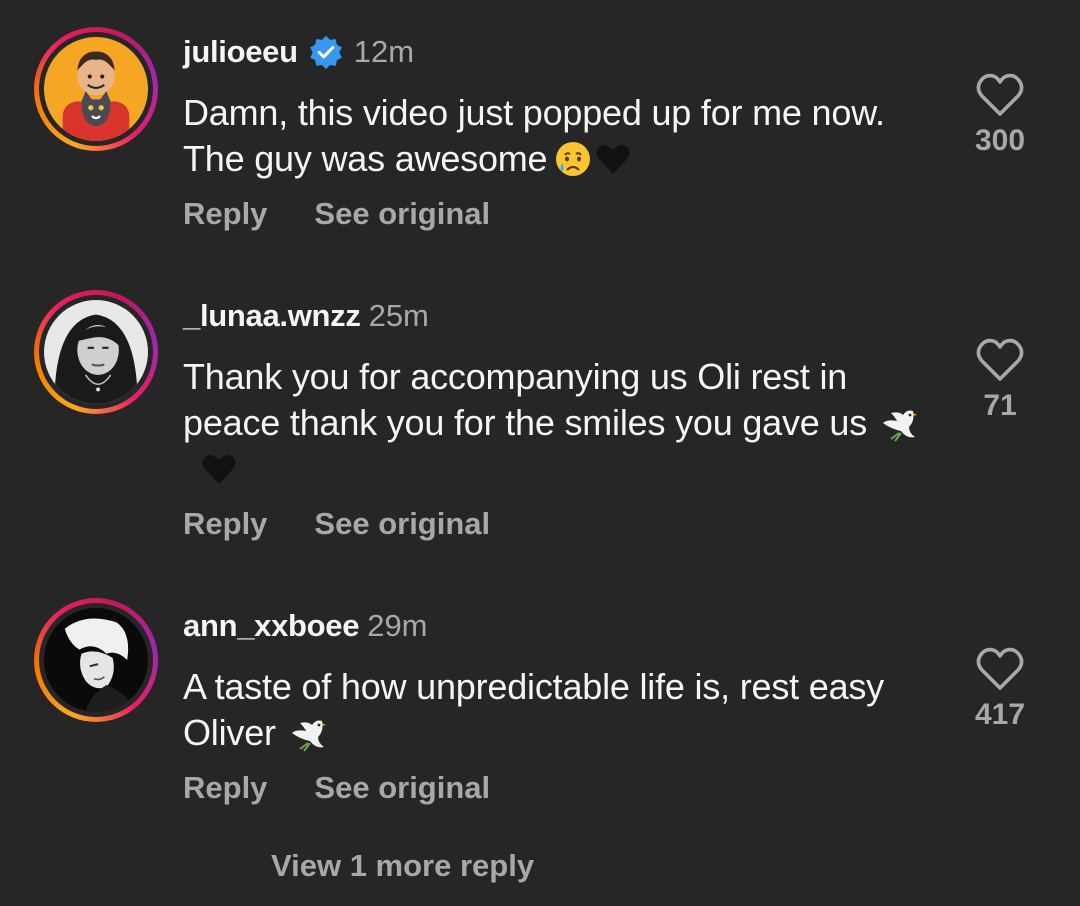  What do you see at coordinates (1000, 405) in the screenshot?
I see `like-count: 71` at bounding box center [1000, 405].